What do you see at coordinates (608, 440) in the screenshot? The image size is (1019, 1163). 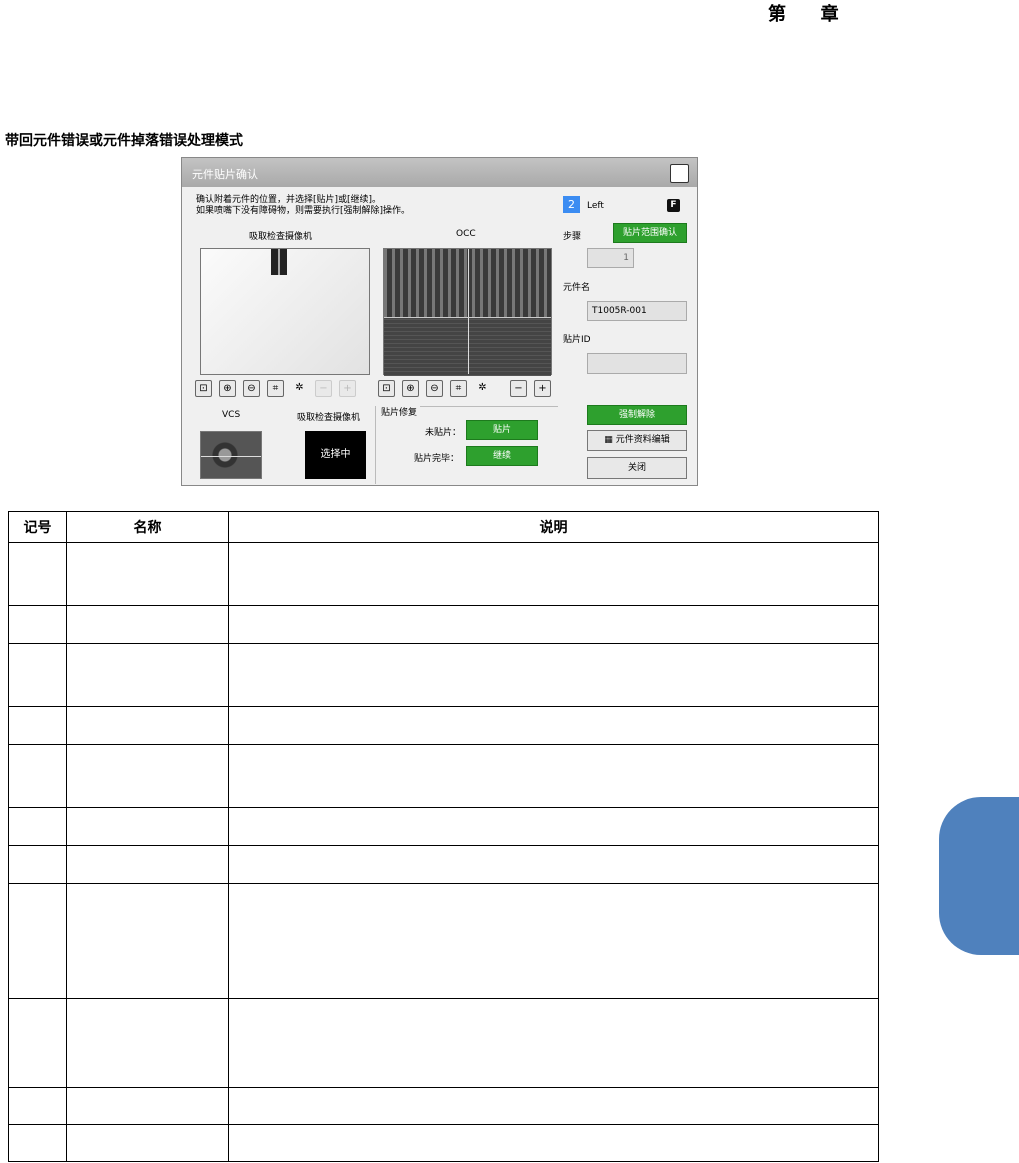 I see `chip-icon: ▦` at bounding box center [608, 440].